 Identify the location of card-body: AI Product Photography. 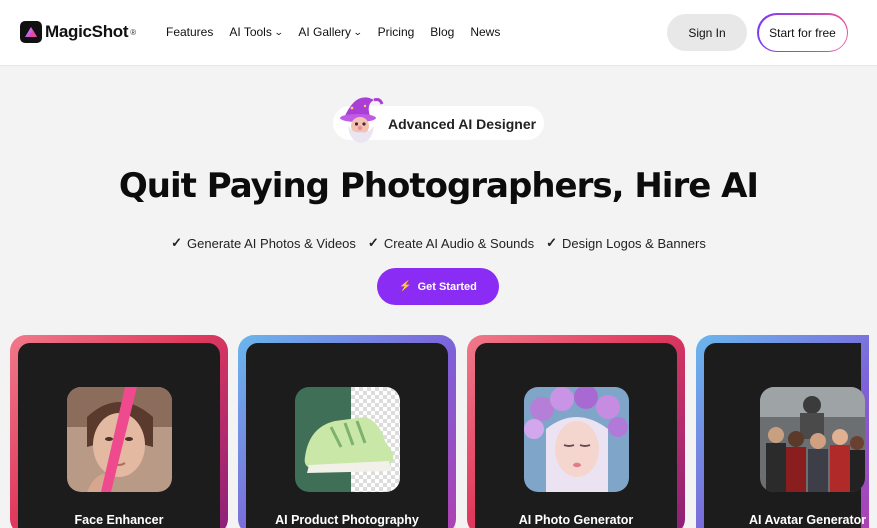
(347, 435).